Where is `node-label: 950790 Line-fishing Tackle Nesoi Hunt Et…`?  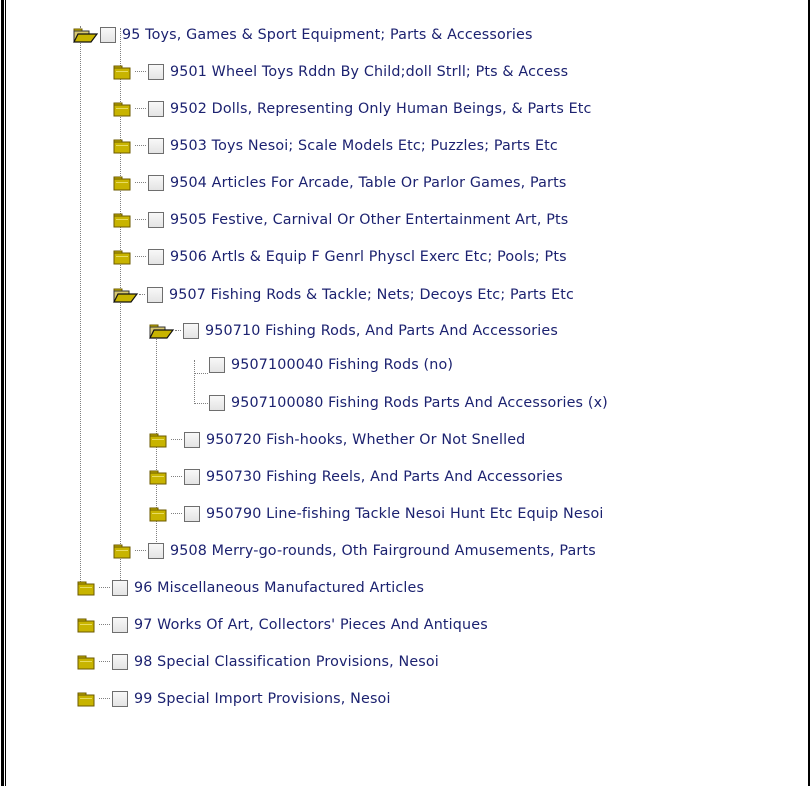 node-label: 950790 Line-fishing Tackle Nesoi Hunt Et… is located at coordinates (404, 514).